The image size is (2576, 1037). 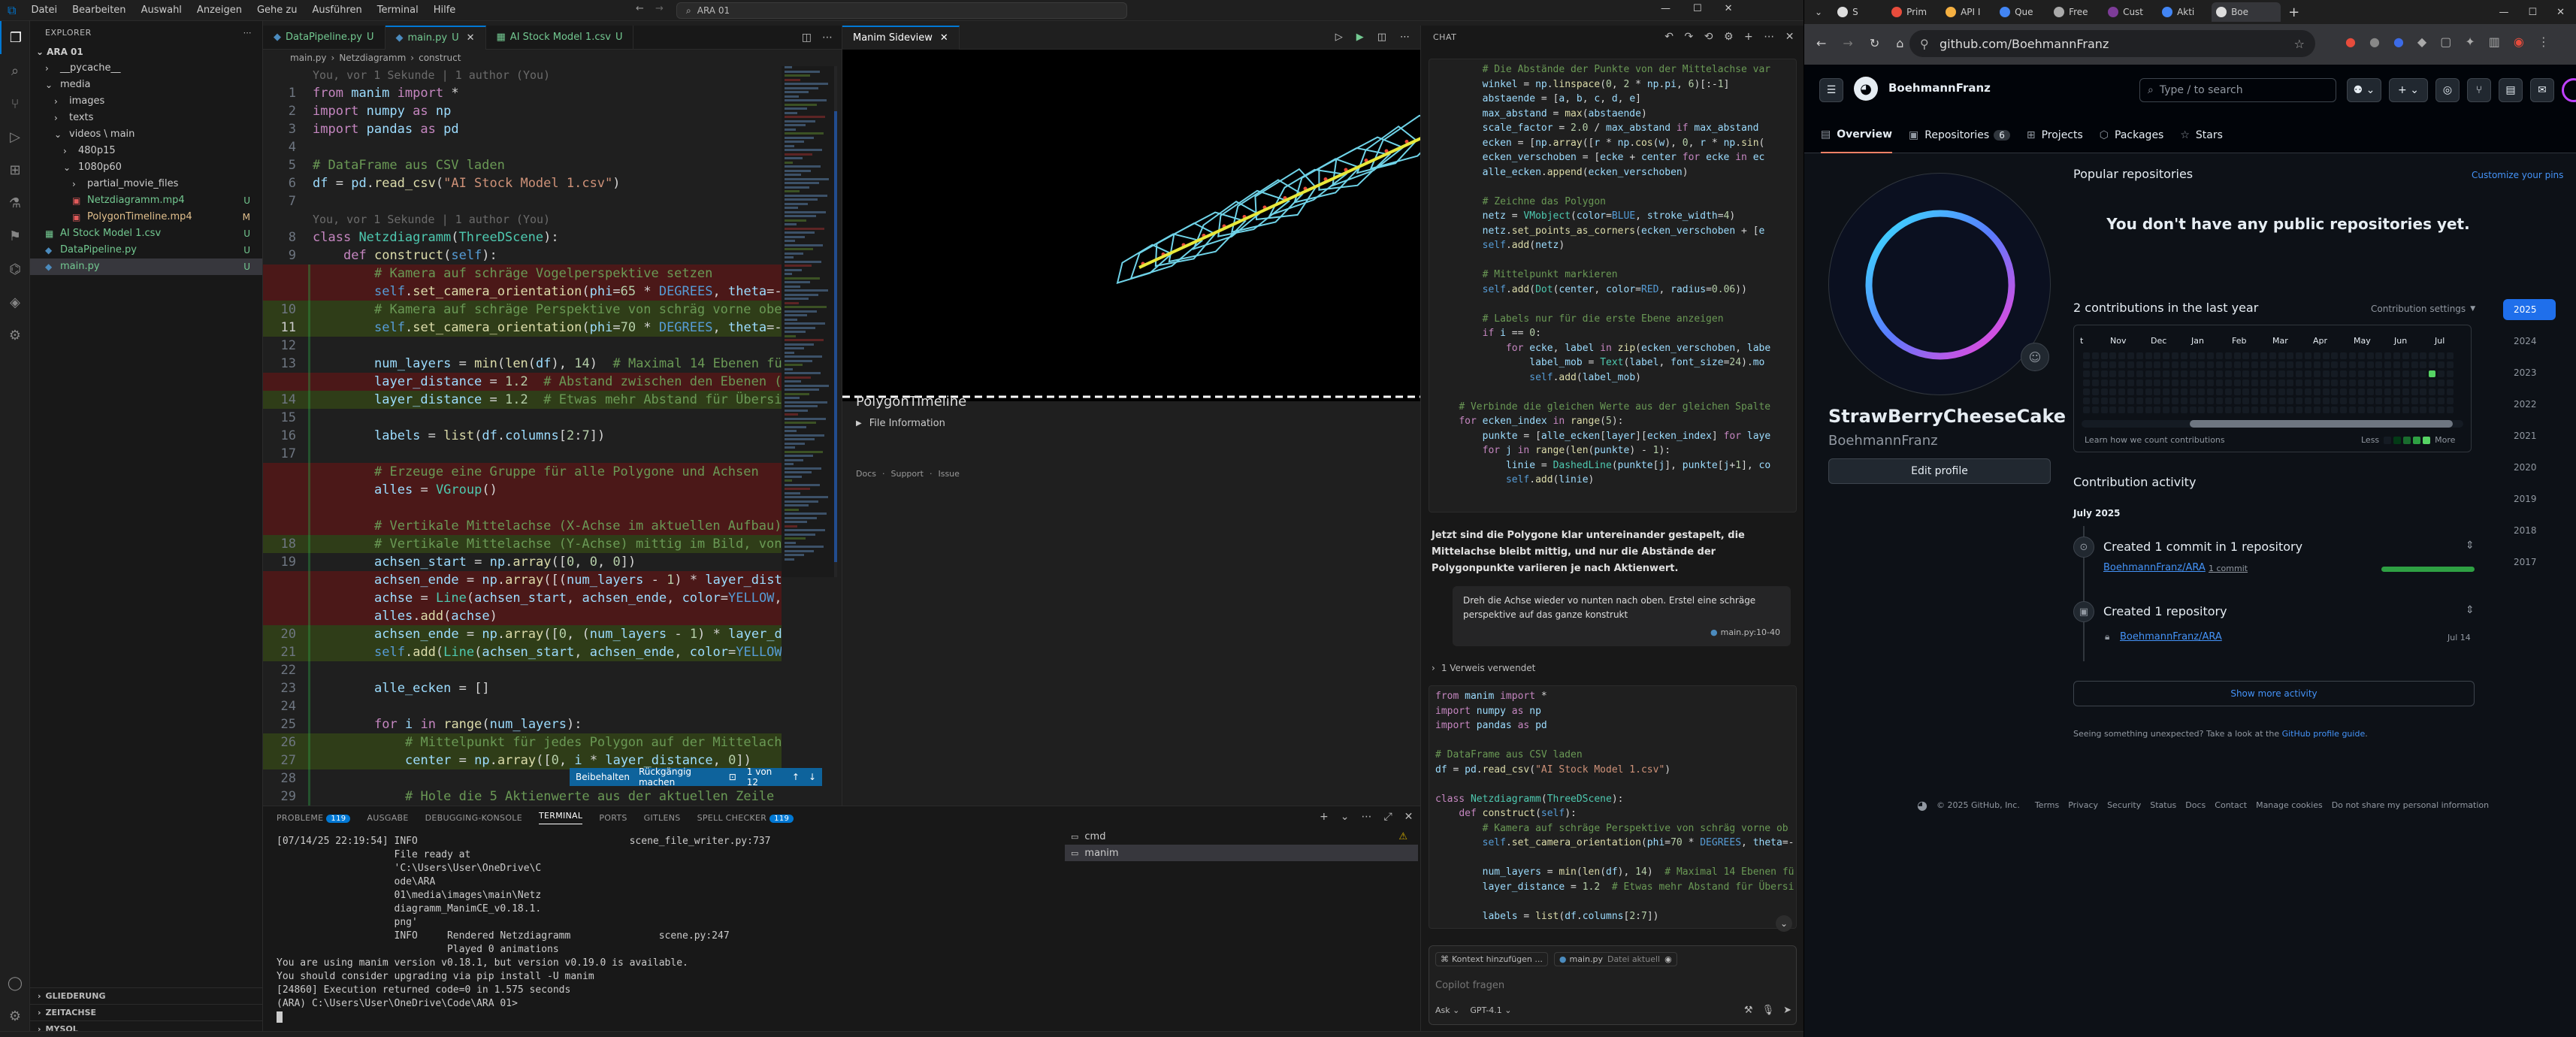 I want to click on explorer-item: ▣ PolygonTimeline.mp4 M, so click(x=146, y=217).